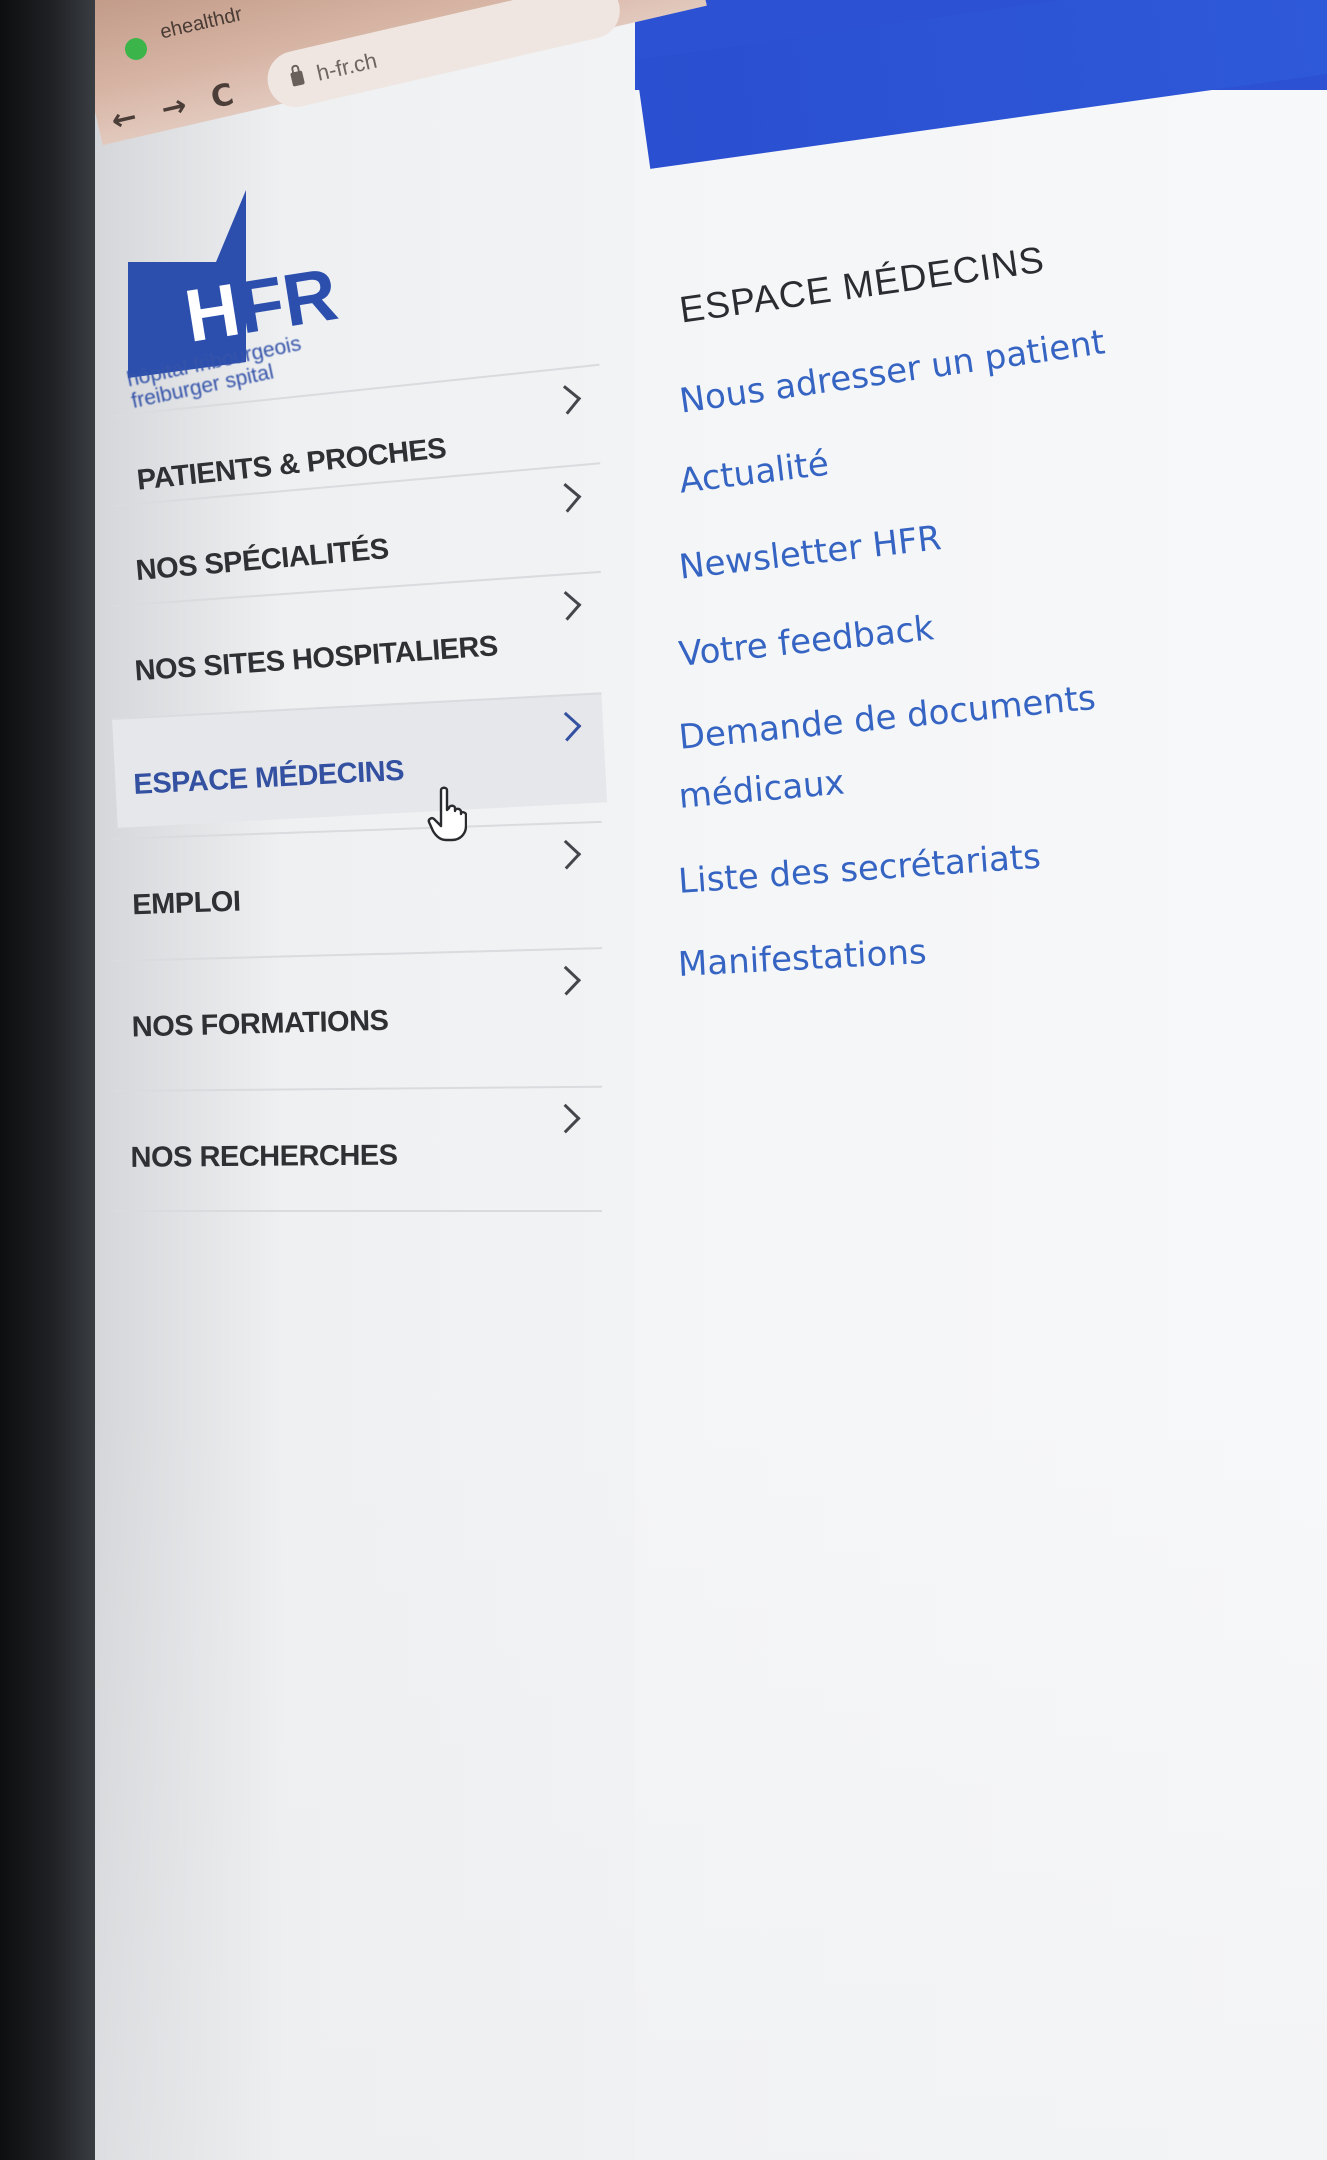 Image resolution: width=1327 pixels, height=2160 pixels. I want to click on lock-icon, so click(297, 78).